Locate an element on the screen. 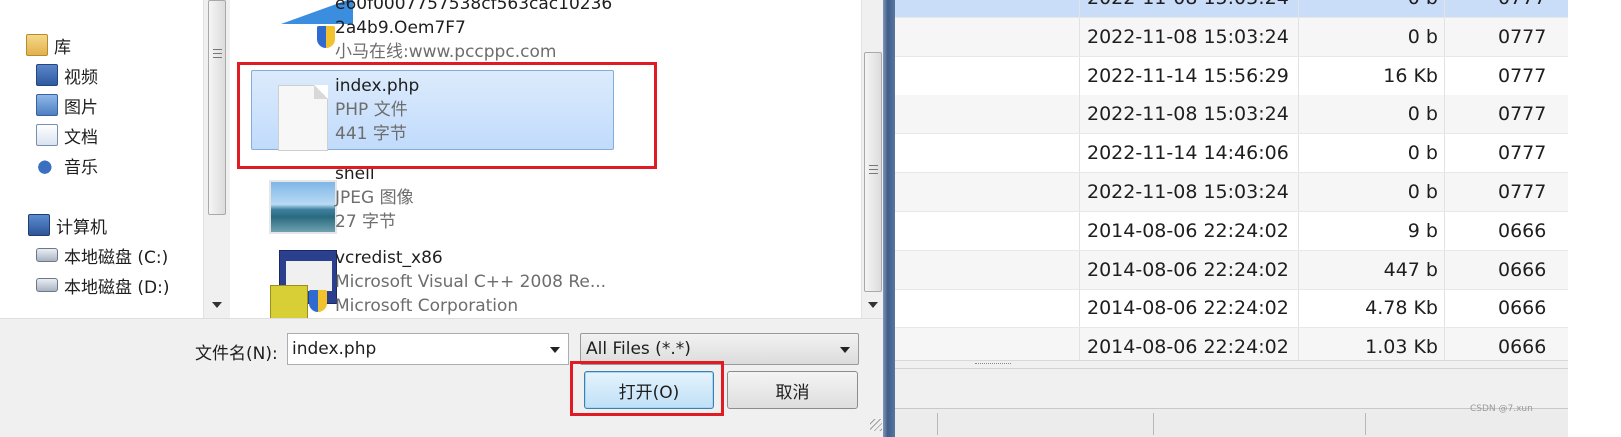 This screenshot has width=1621, height=437. page-margin is located at coordinates (1594, 218).